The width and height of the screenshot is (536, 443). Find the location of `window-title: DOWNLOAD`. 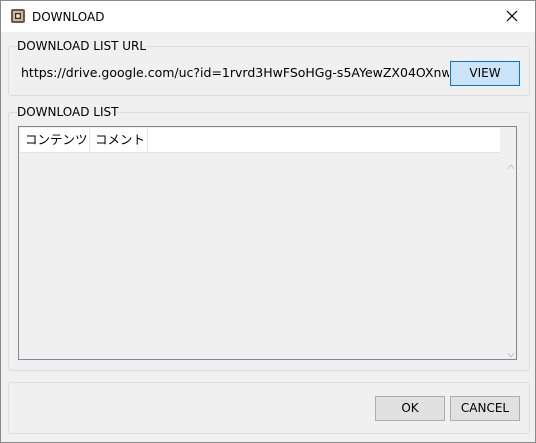

window-title: DOWNLOAD is located at coordinates (68, 17).